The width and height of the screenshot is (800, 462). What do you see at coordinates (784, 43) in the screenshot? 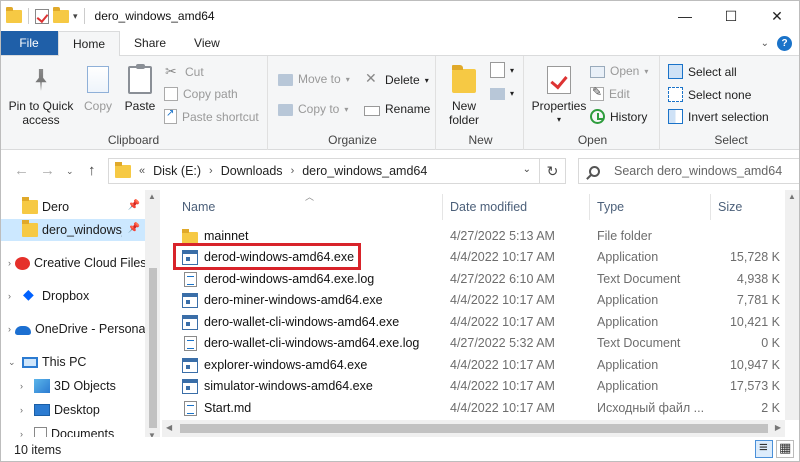
I see `help-icon: ?` at bounding box center [784, 43].